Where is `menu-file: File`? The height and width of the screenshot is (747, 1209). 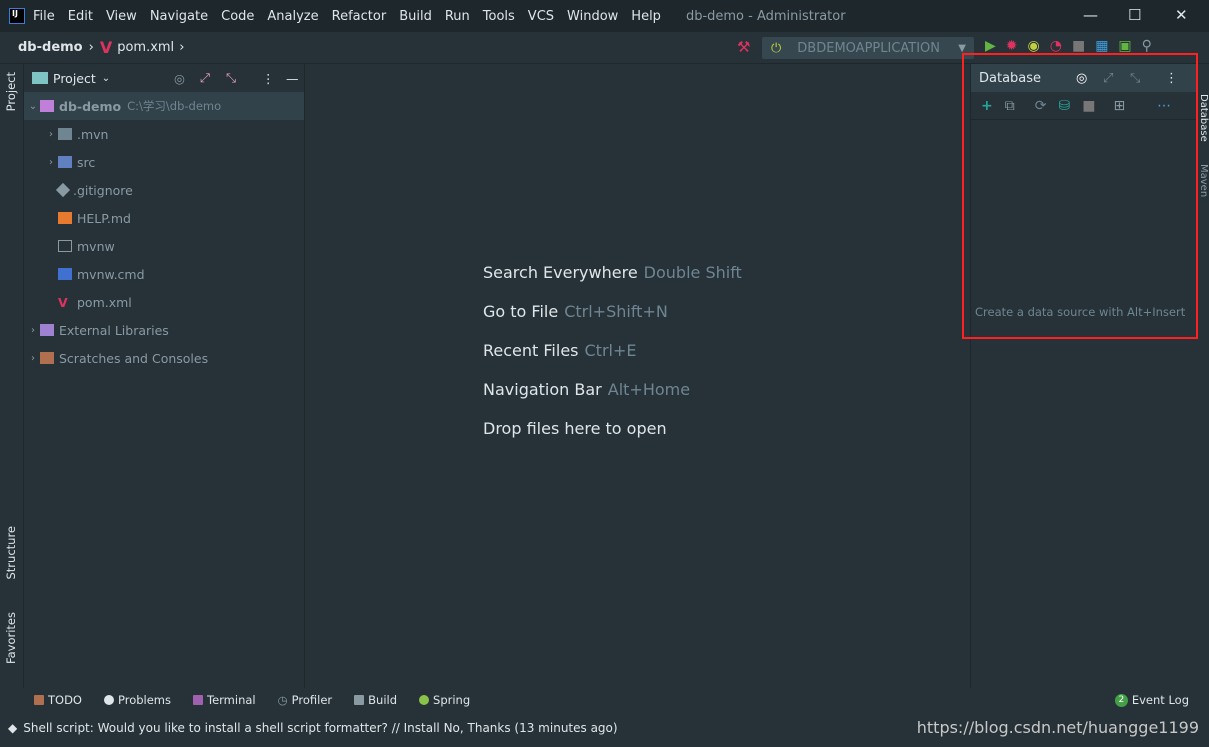 menu-file: File is located at coordinates (44, 16).